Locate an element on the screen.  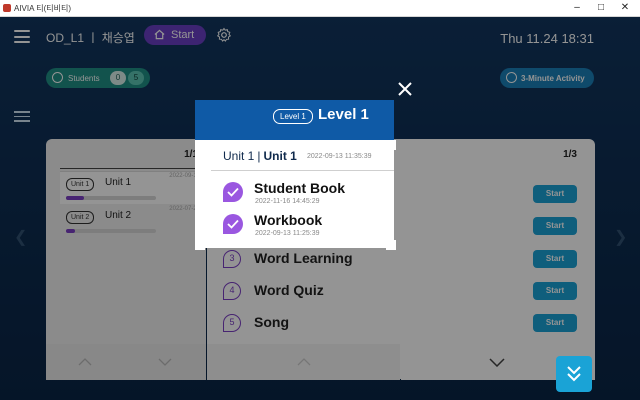
level-banner: Level 1 Level 1 is located at coordinates (294, 120).